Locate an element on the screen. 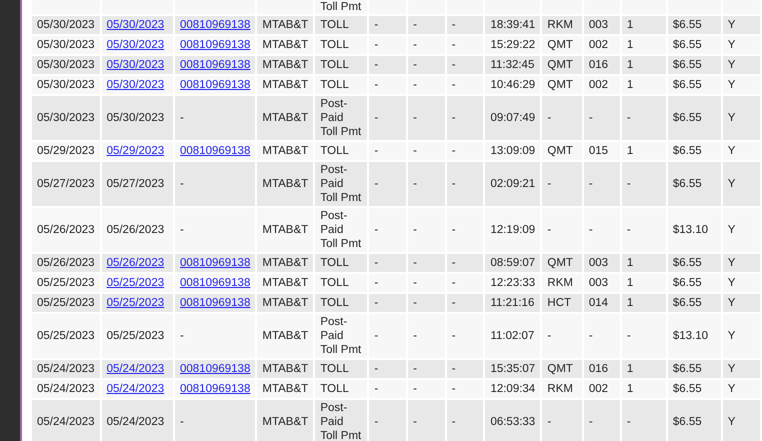 The height and width of the screenshot is (441, 762). table-cell: HCT is located at coordinates (562, 303).